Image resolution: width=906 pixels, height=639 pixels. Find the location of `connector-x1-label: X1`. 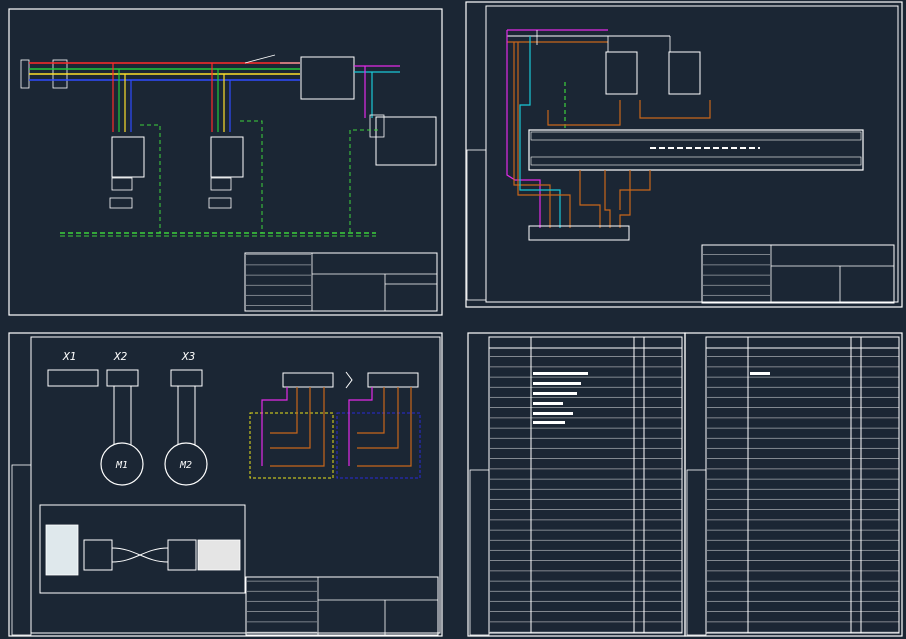

connector-x1-label: X1 is located at coordinates (69, 356).